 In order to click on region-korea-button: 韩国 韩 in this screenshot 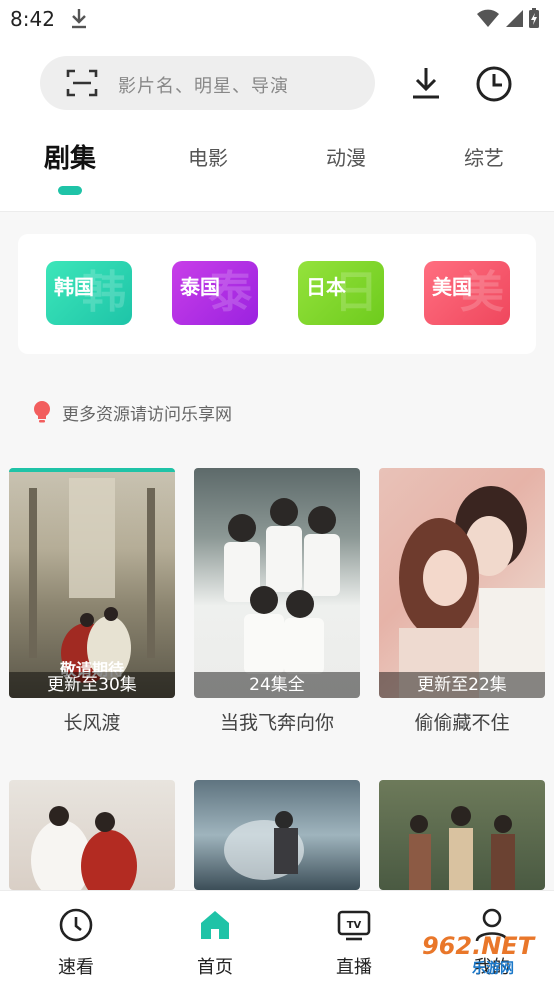, I will do `click(89, 293)`.